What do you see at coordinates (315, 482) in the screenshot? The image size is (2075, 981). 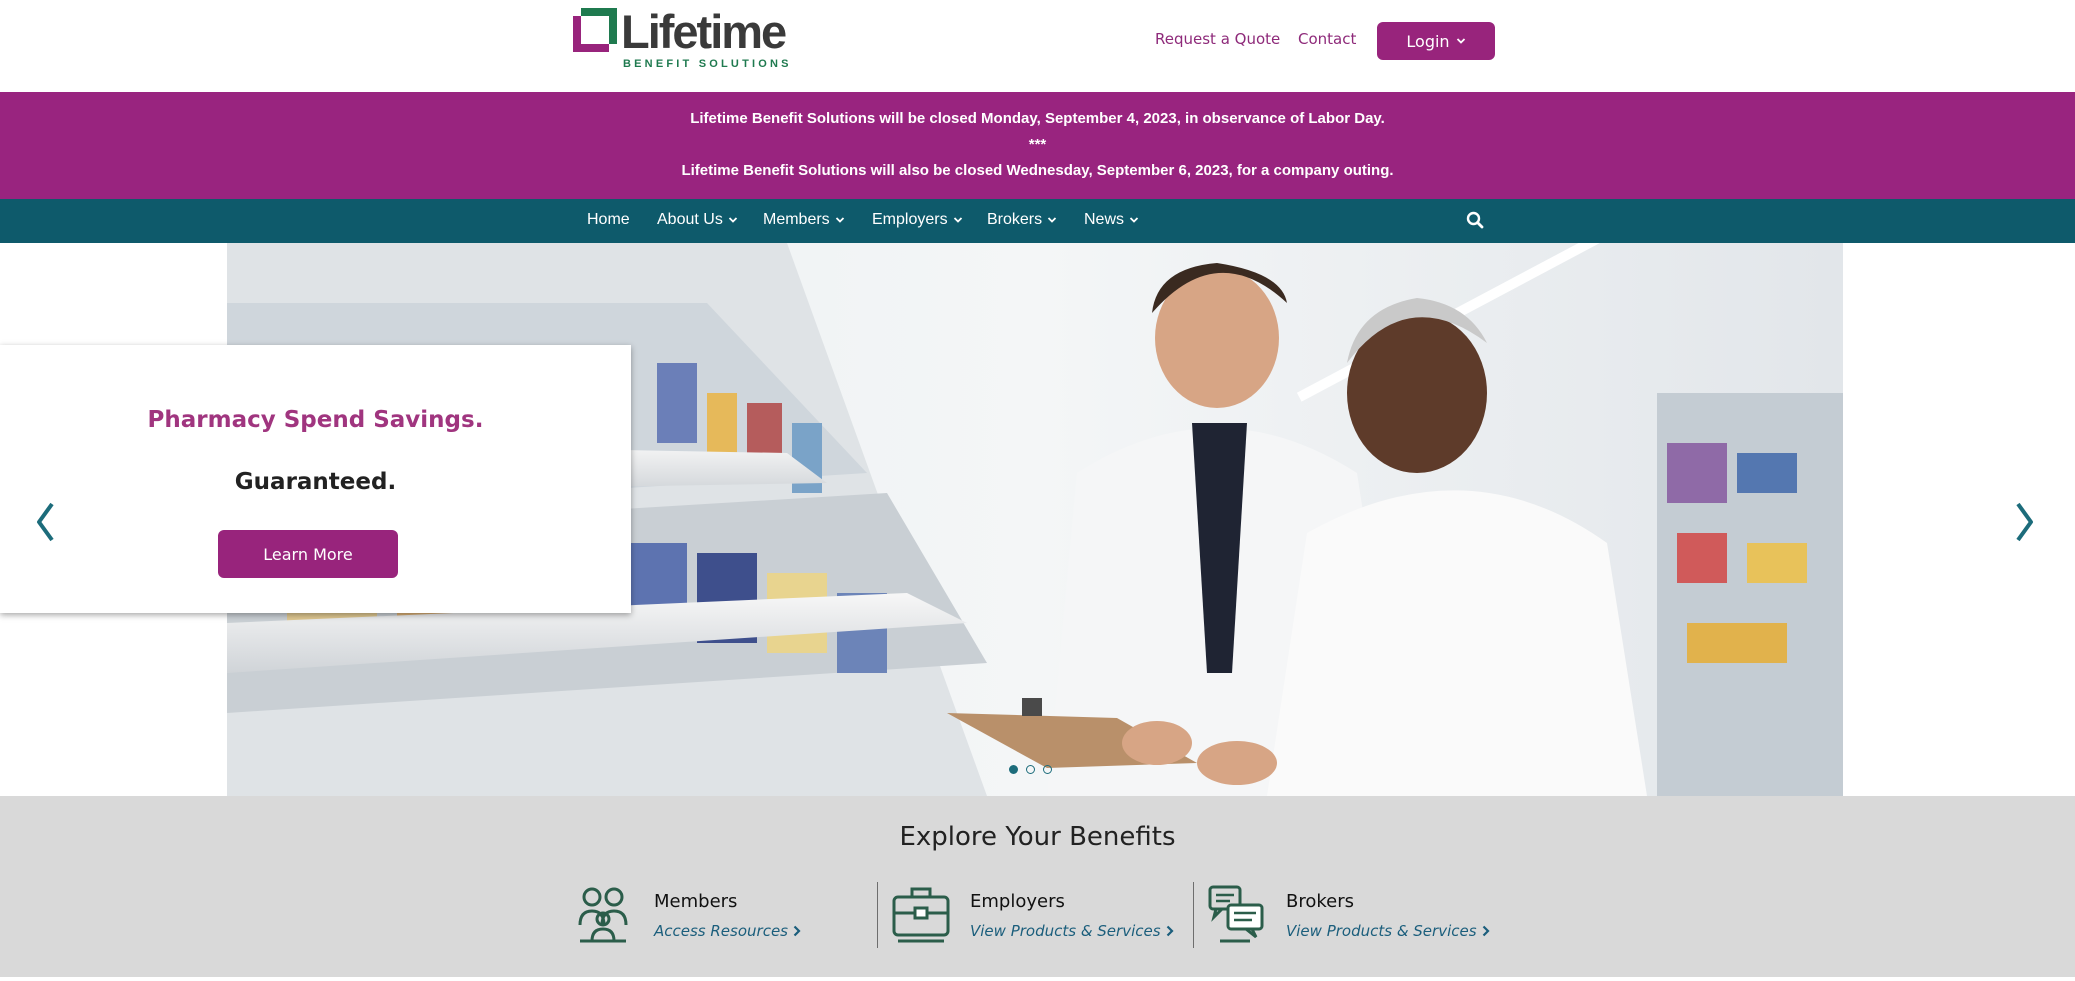 I see `promo-subtitle: Guaranteed.` at bounding box center [315, 482].